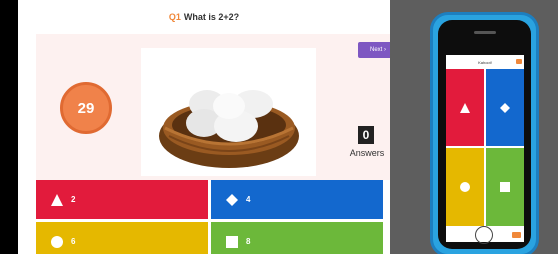  What do you see at coordinates (485, 148) in the screenshot?
I see `phone-screen: Kahoot!` at bounding box center [485, 148].